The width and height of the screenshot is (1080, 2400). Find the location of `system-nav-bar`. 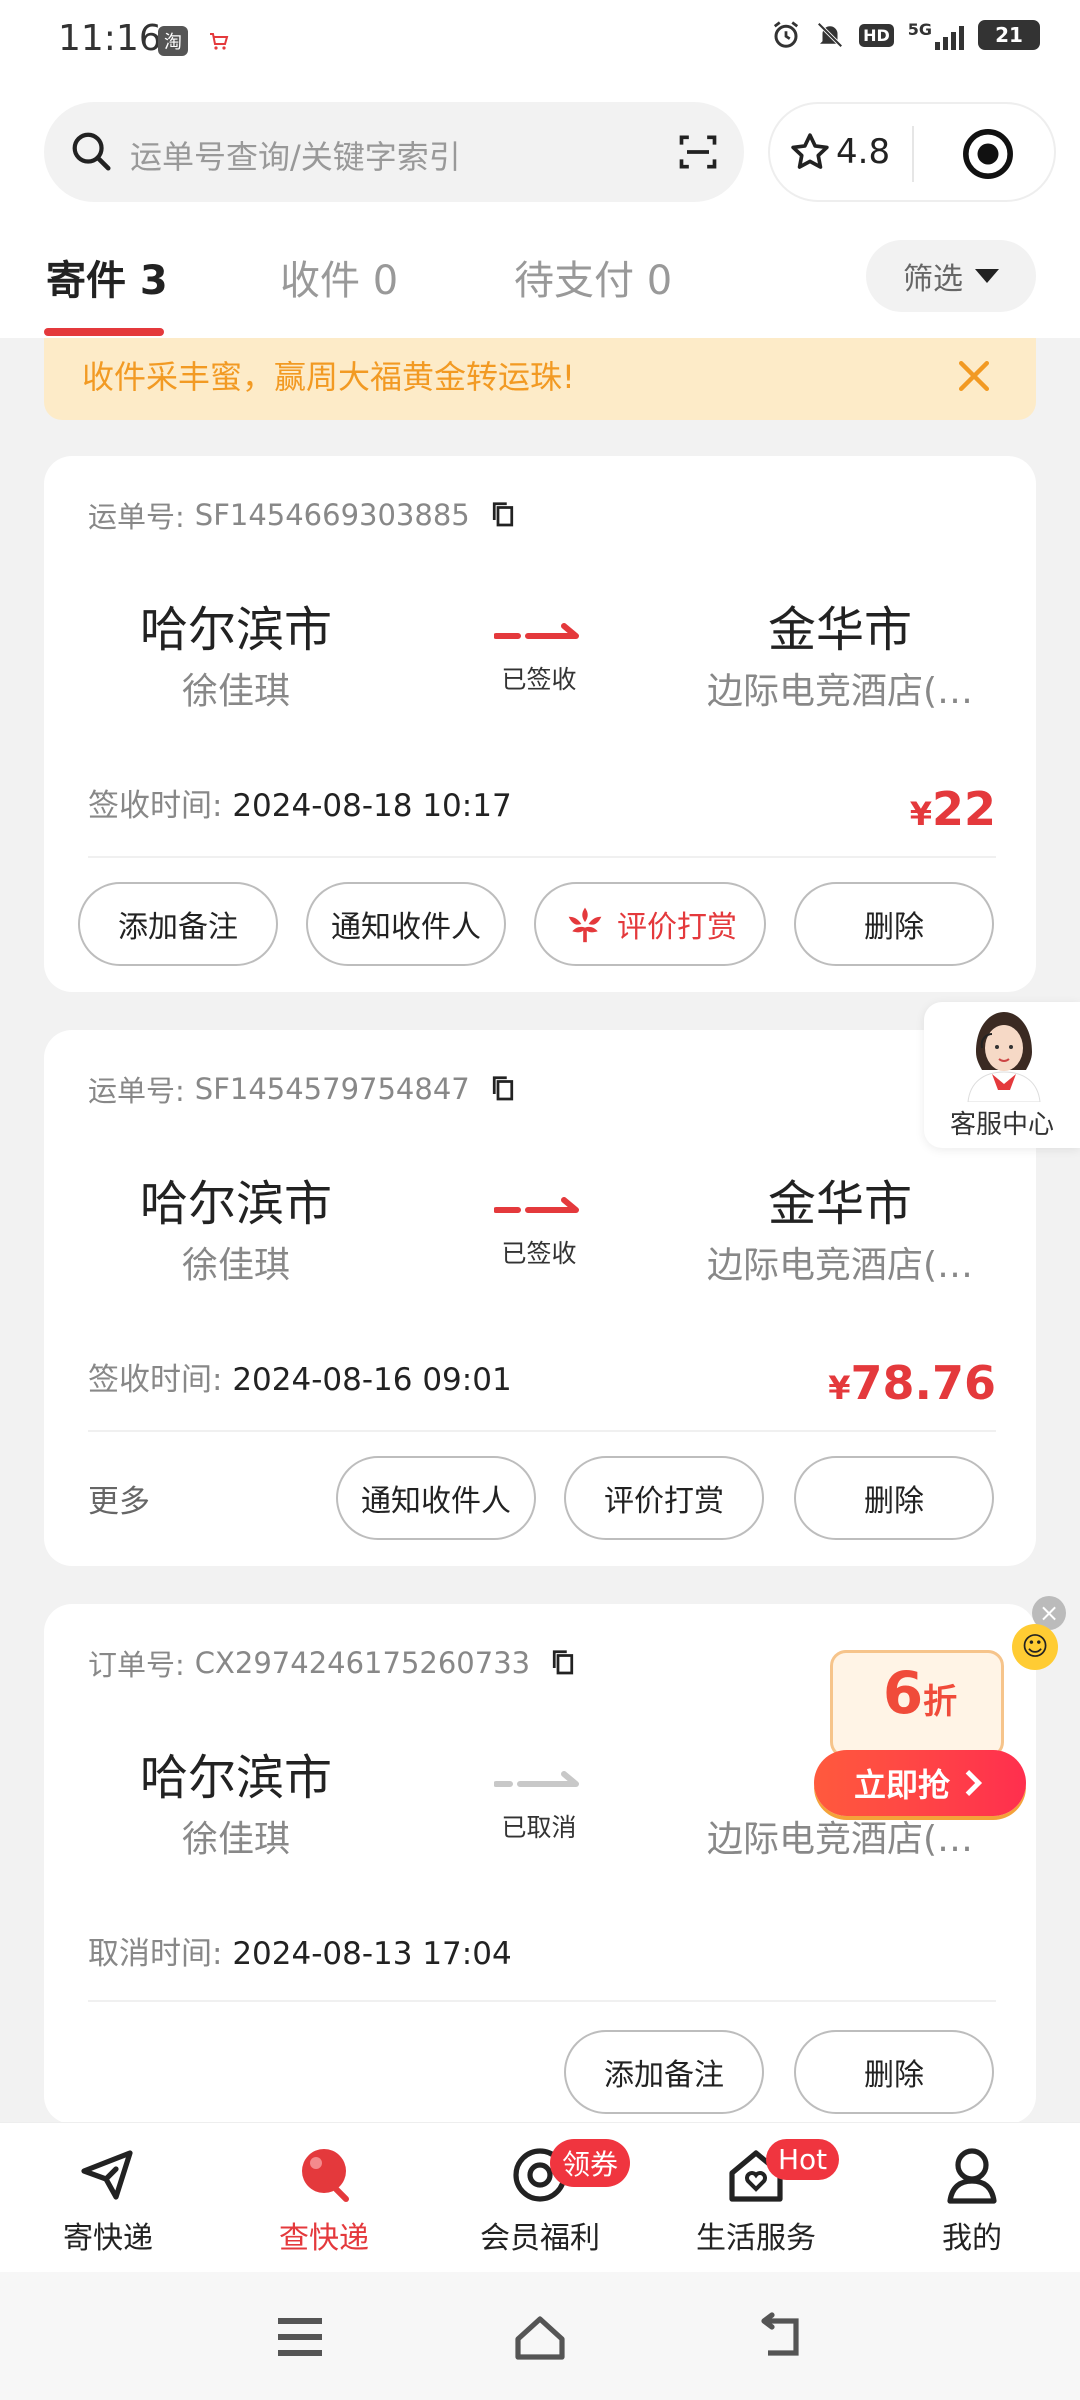

system-nav-bar is located at coordinates (540, 2336).